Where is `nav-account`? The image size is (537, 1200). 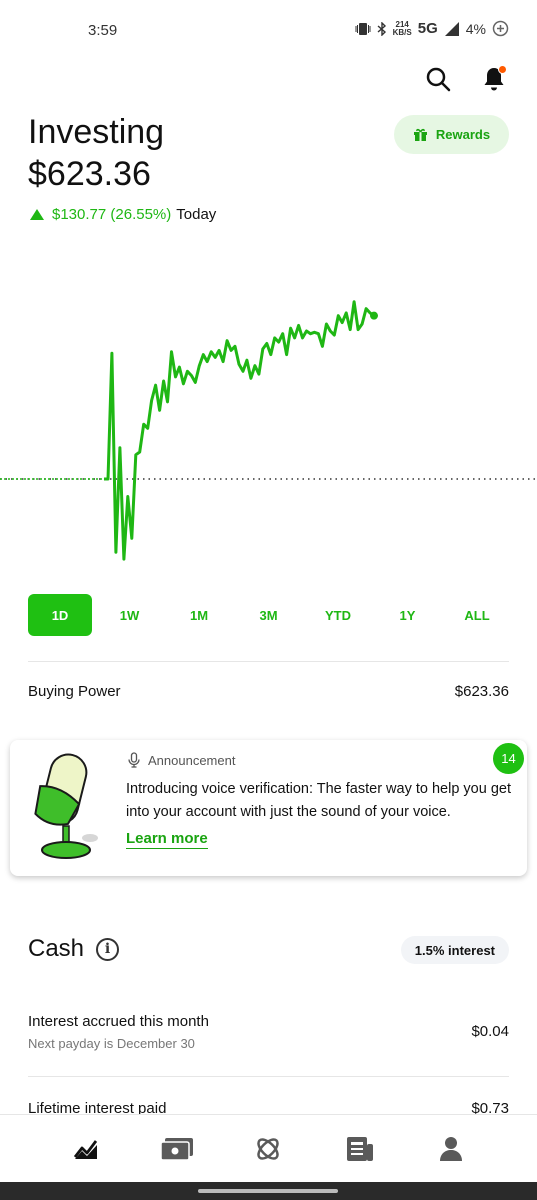
nav-account is located at coordinates (451, 1149).